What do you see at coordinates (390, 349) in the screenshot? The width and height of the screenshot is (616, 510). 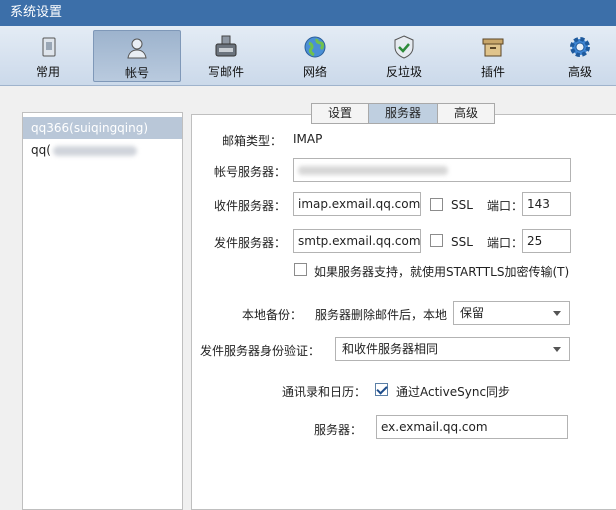 I see `outgoing-auth-value: 和收件服务器相同` at bounding box center [390, 349].